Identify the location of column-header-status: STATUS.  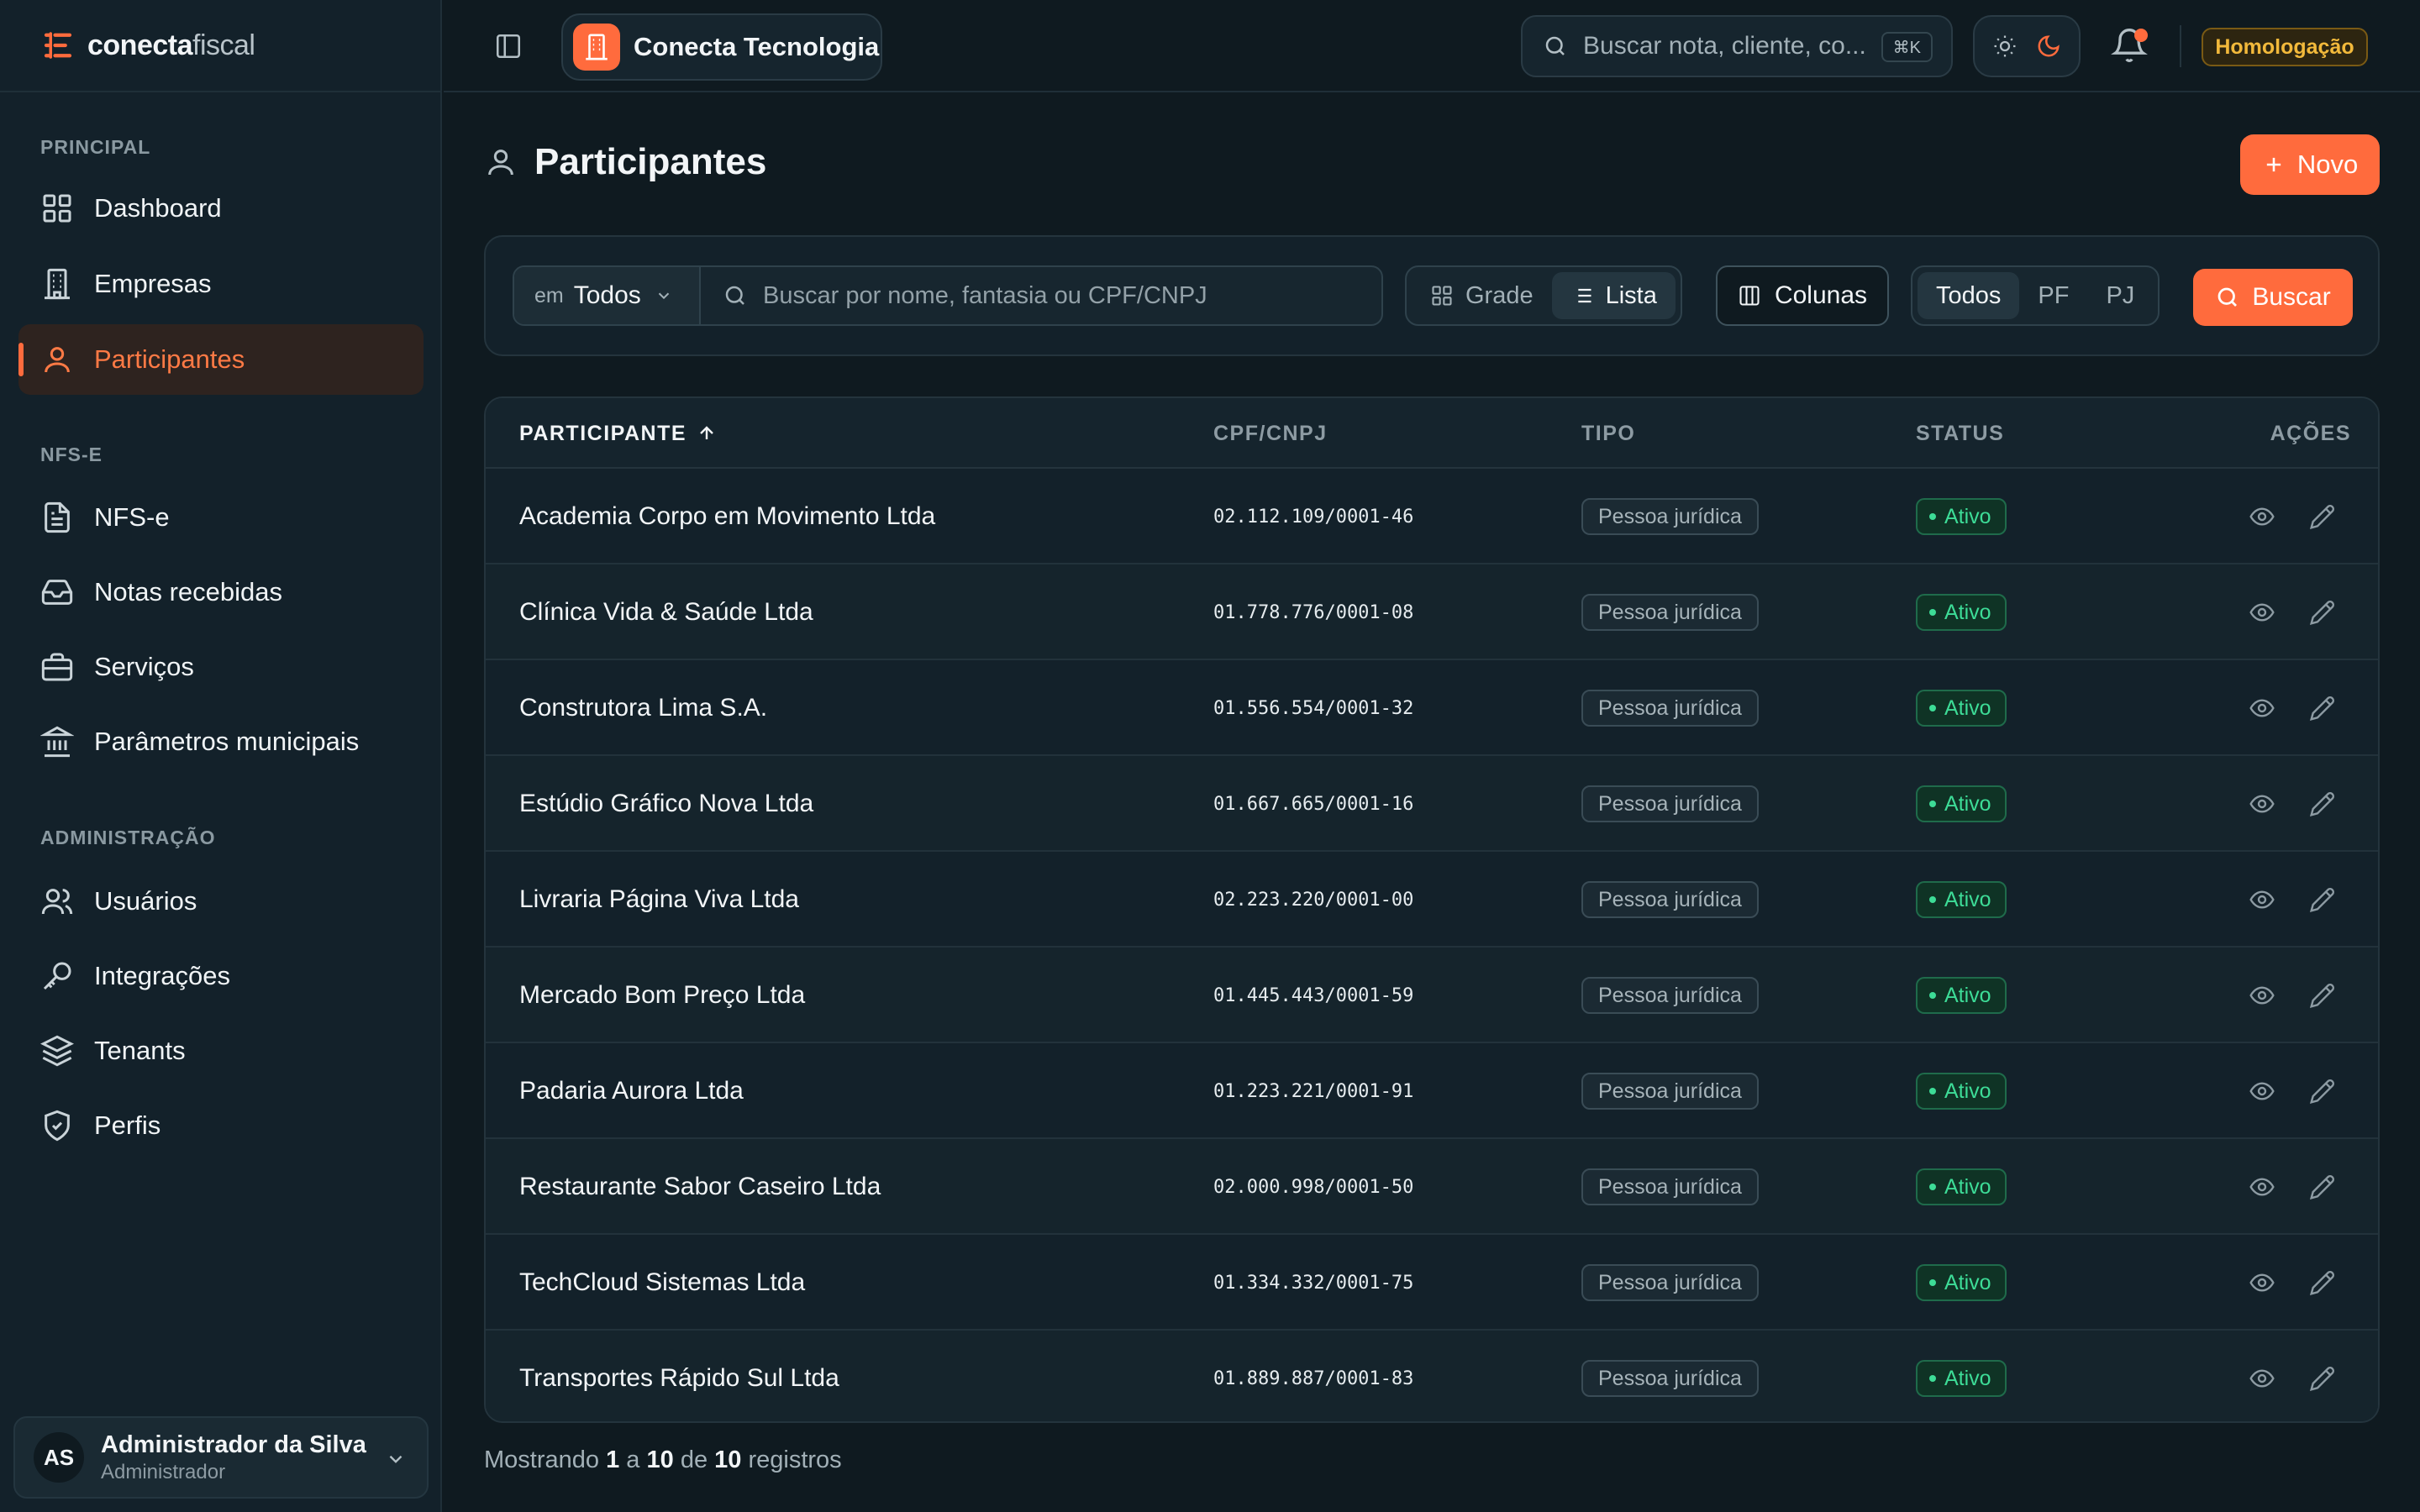
(1960, 433).